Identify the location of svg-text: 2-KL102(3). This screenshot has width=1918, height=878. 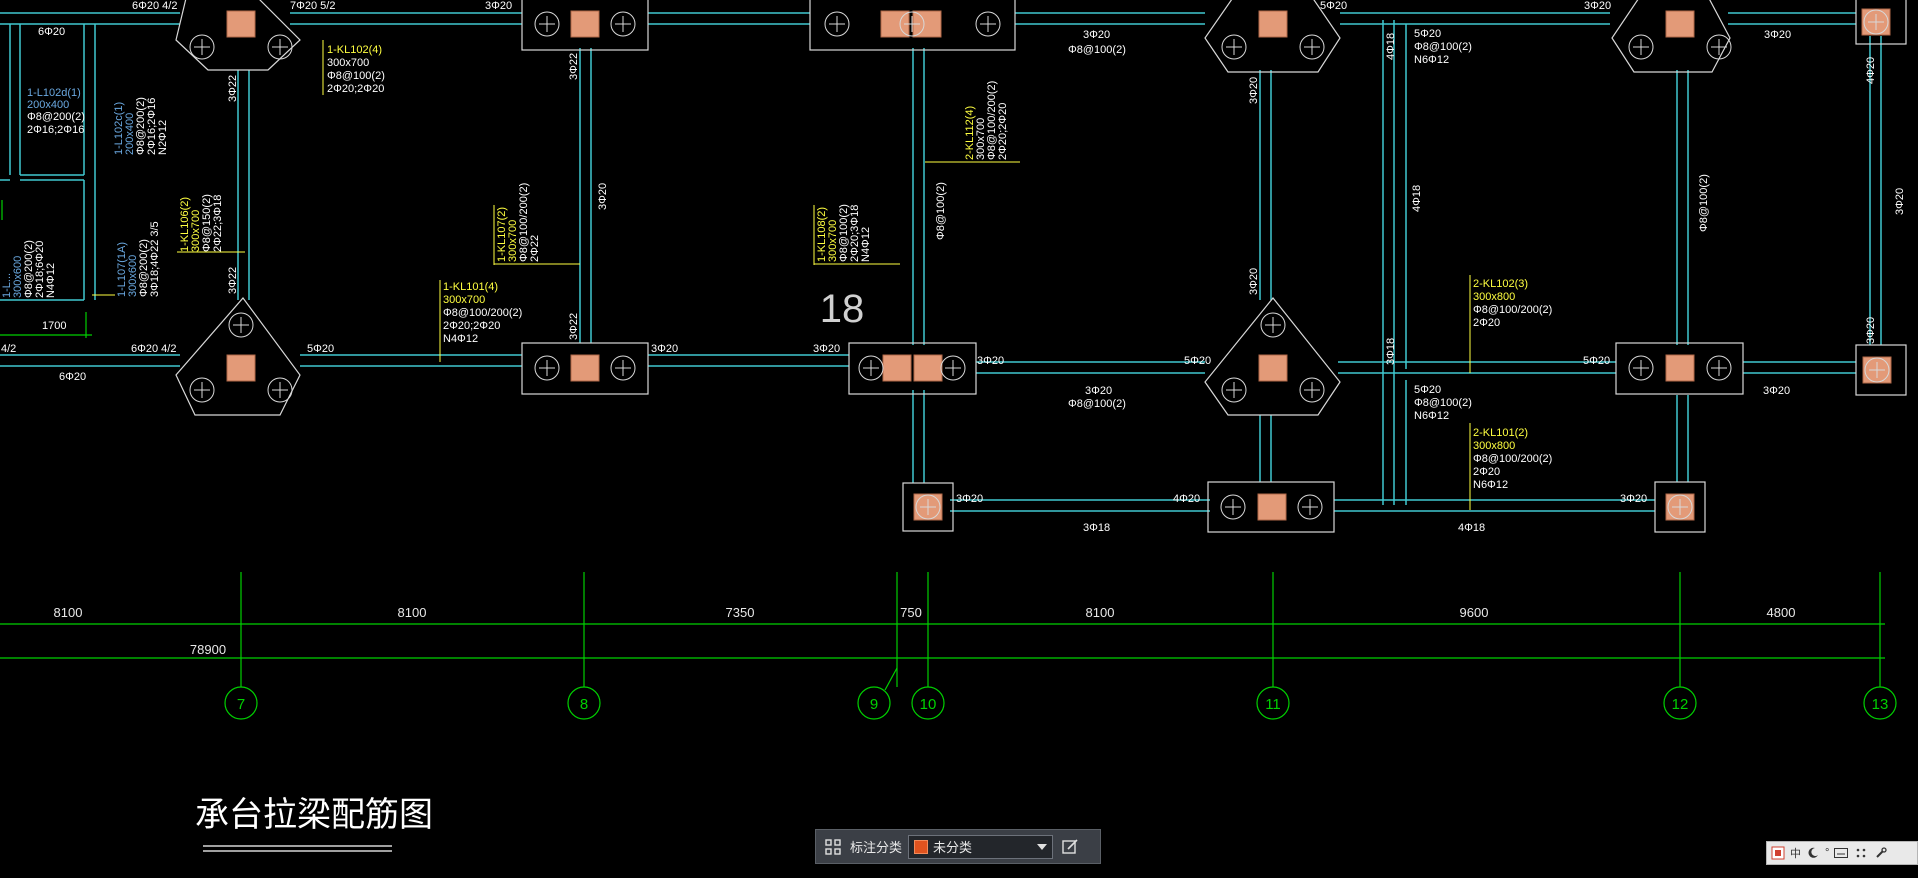
(1500, 284).